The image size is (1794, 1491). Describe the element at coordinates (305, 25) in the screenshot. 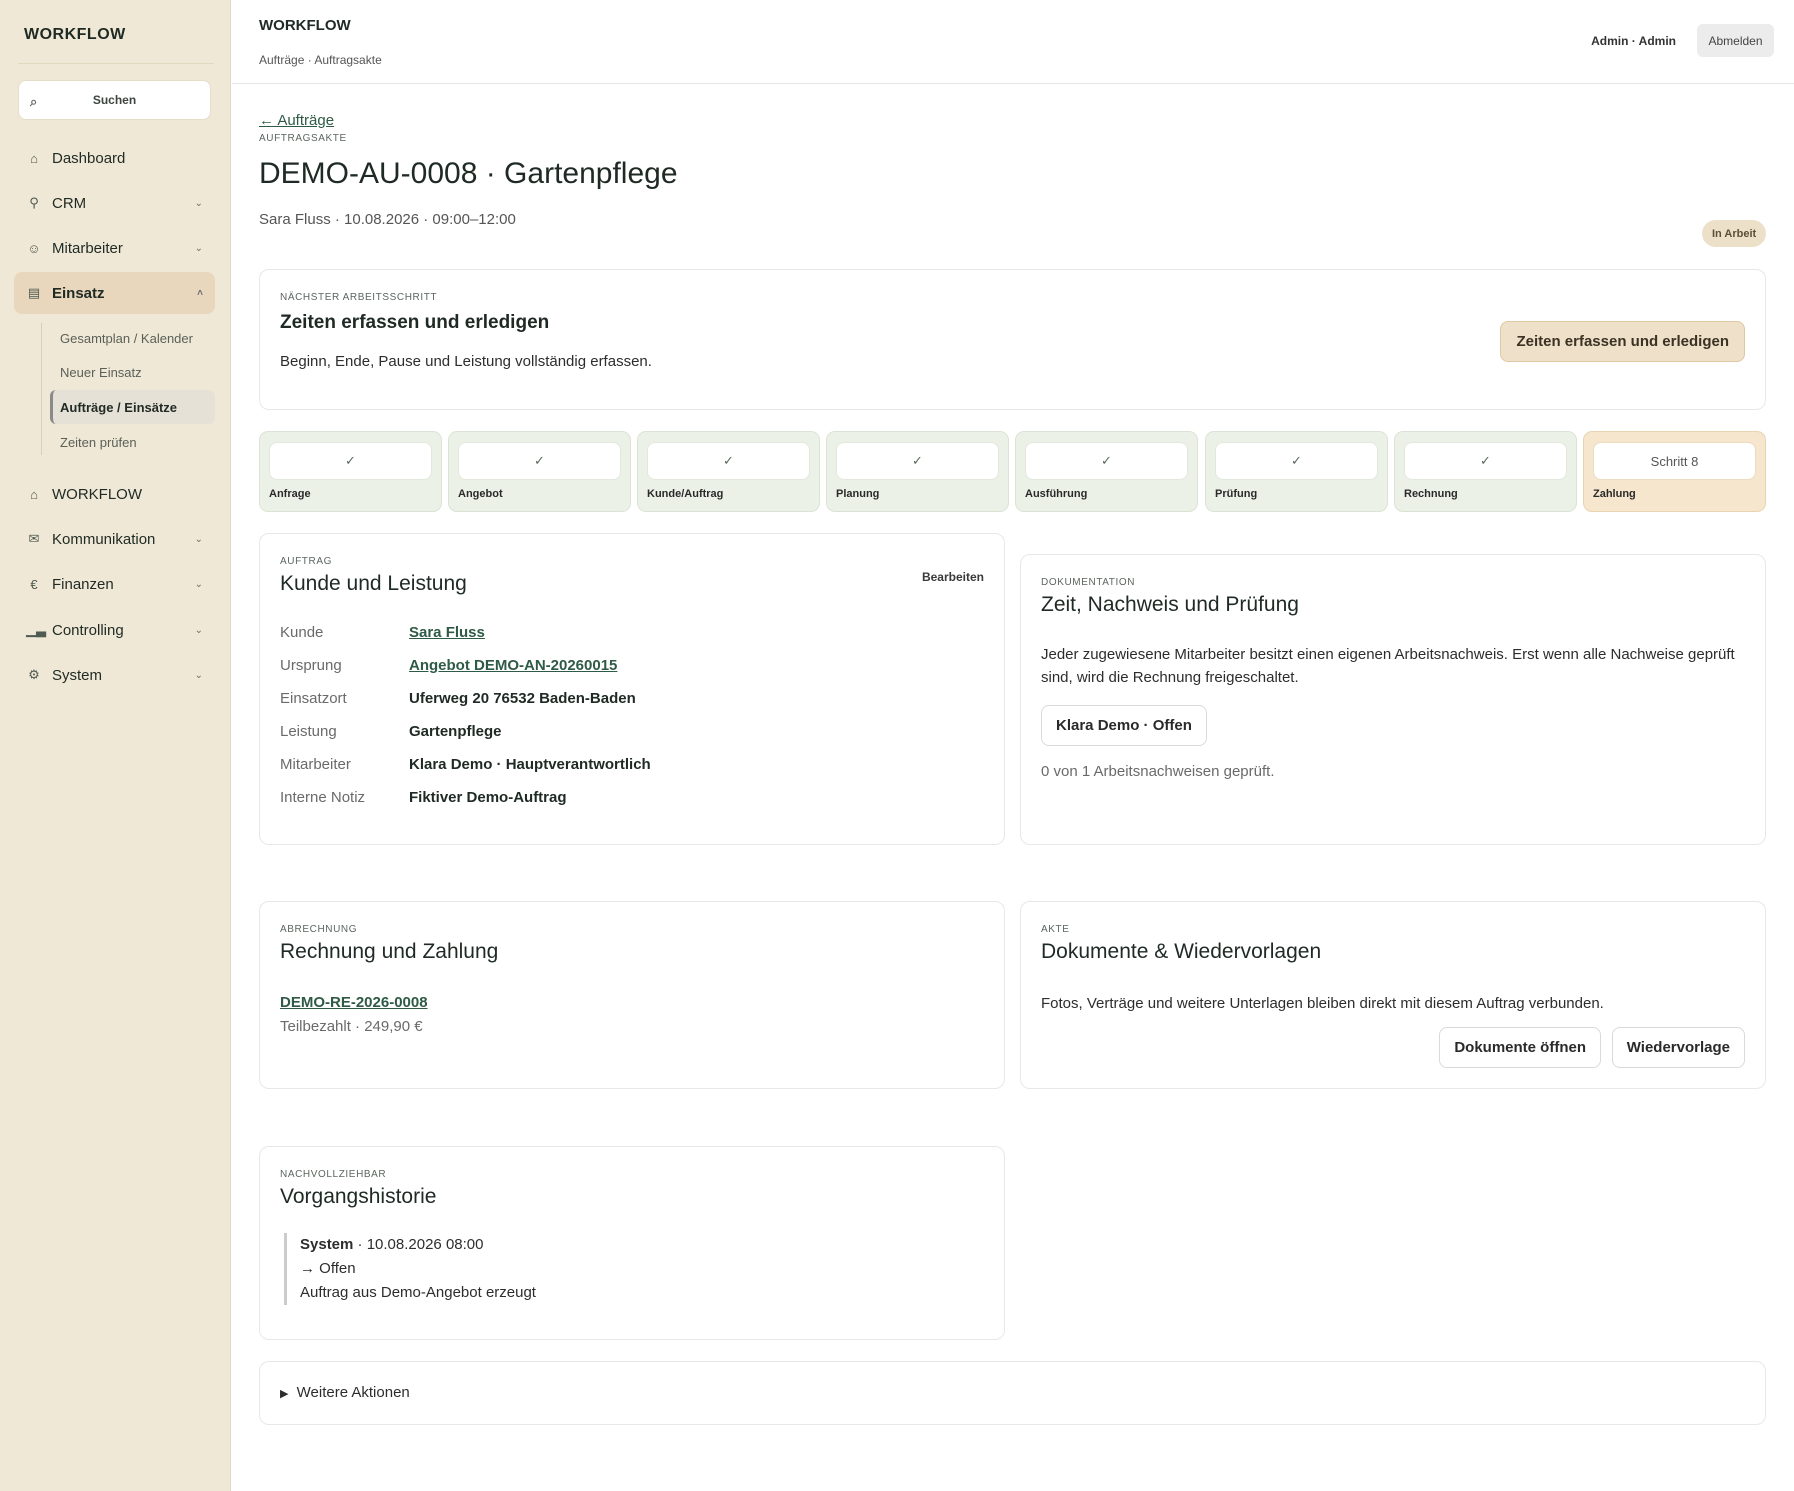

I see `app-title: WORKFLOW` at that location.